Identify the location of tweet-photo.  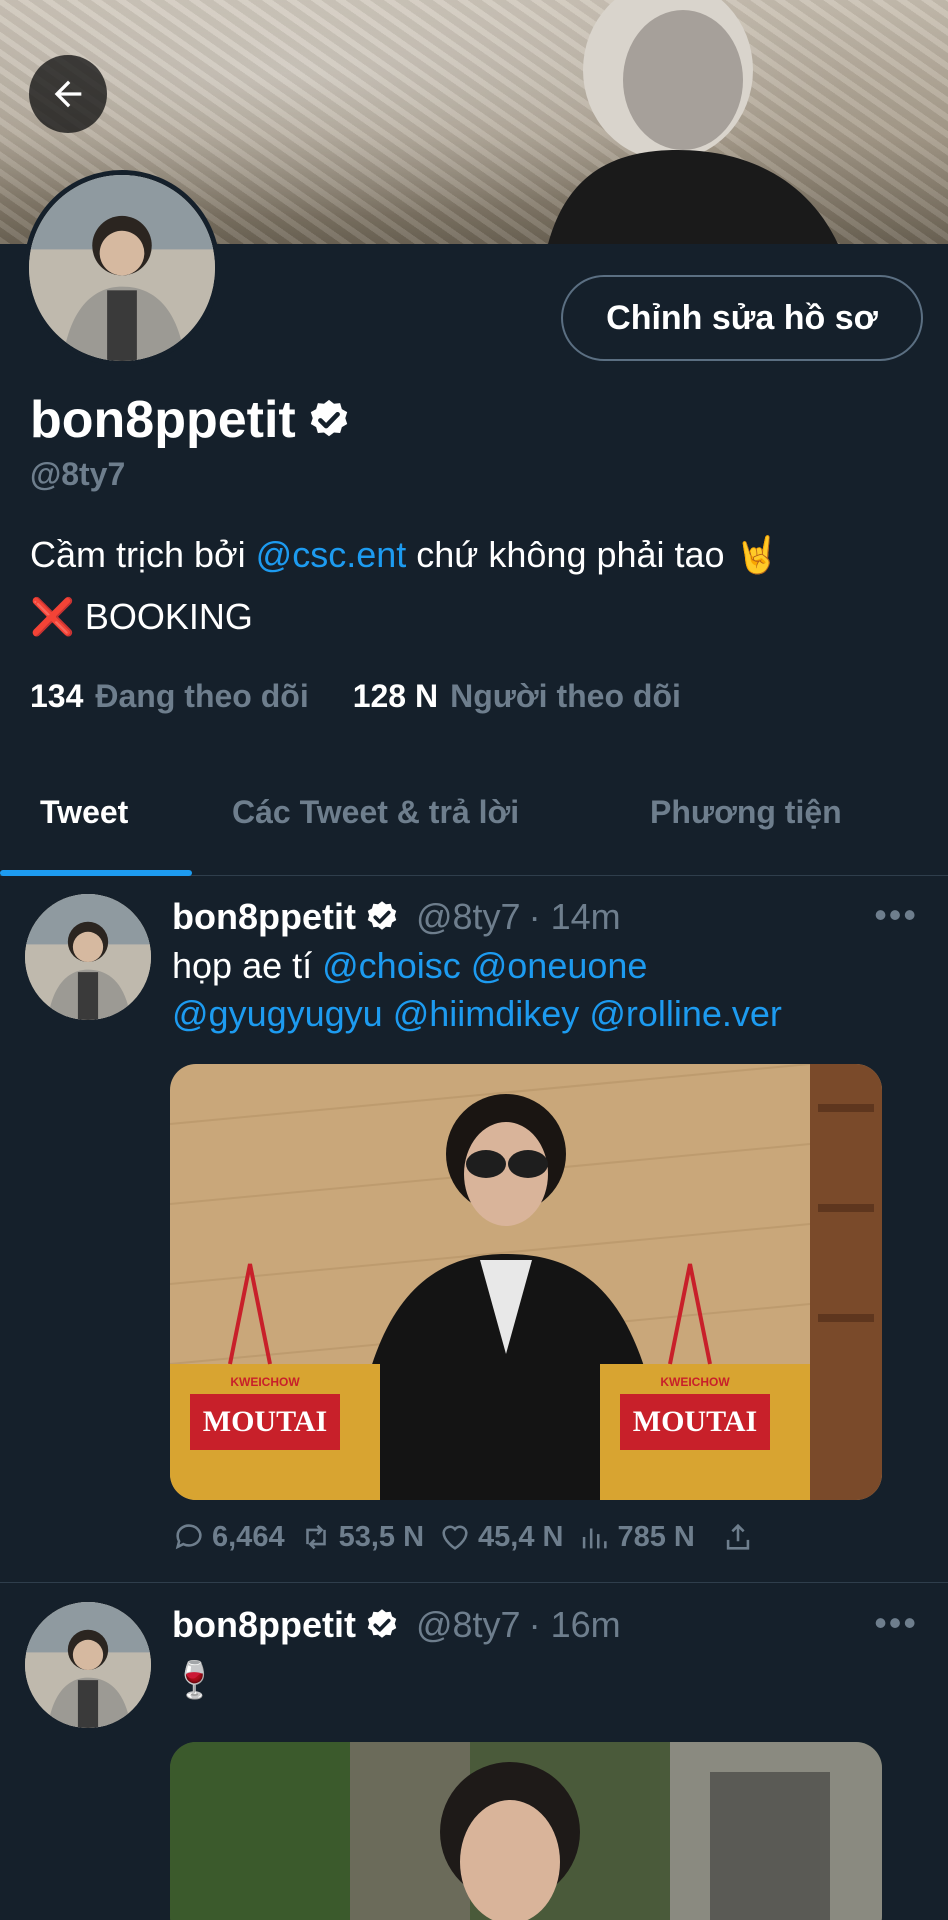
(526, 1831).